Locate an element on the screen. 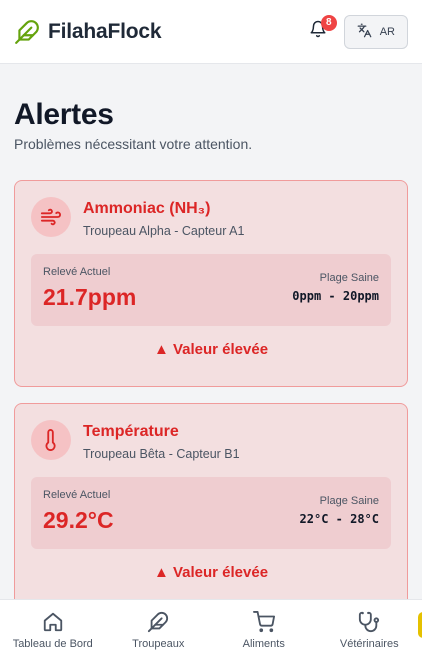 The image size is (422, 663). app-name: FilahaFlock is located at coordinates (105, 31).